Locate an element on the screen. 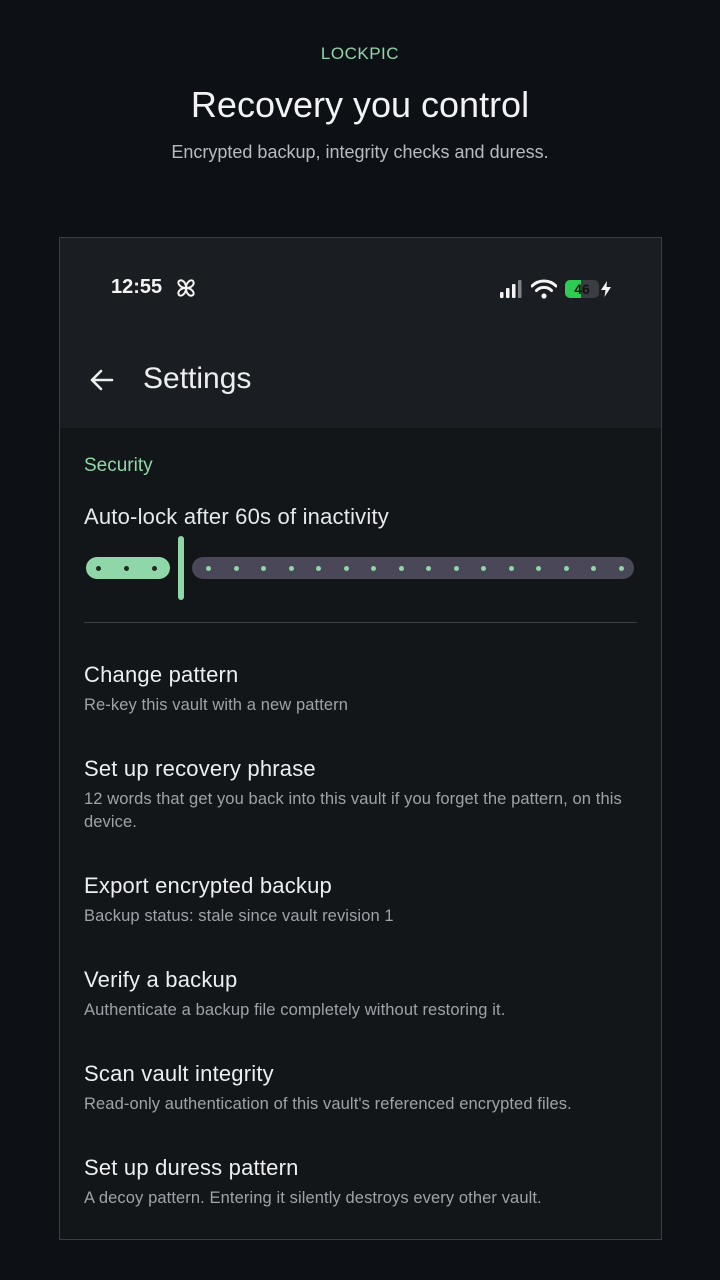  status-icons: 46 is located at coordinates (555, 289).